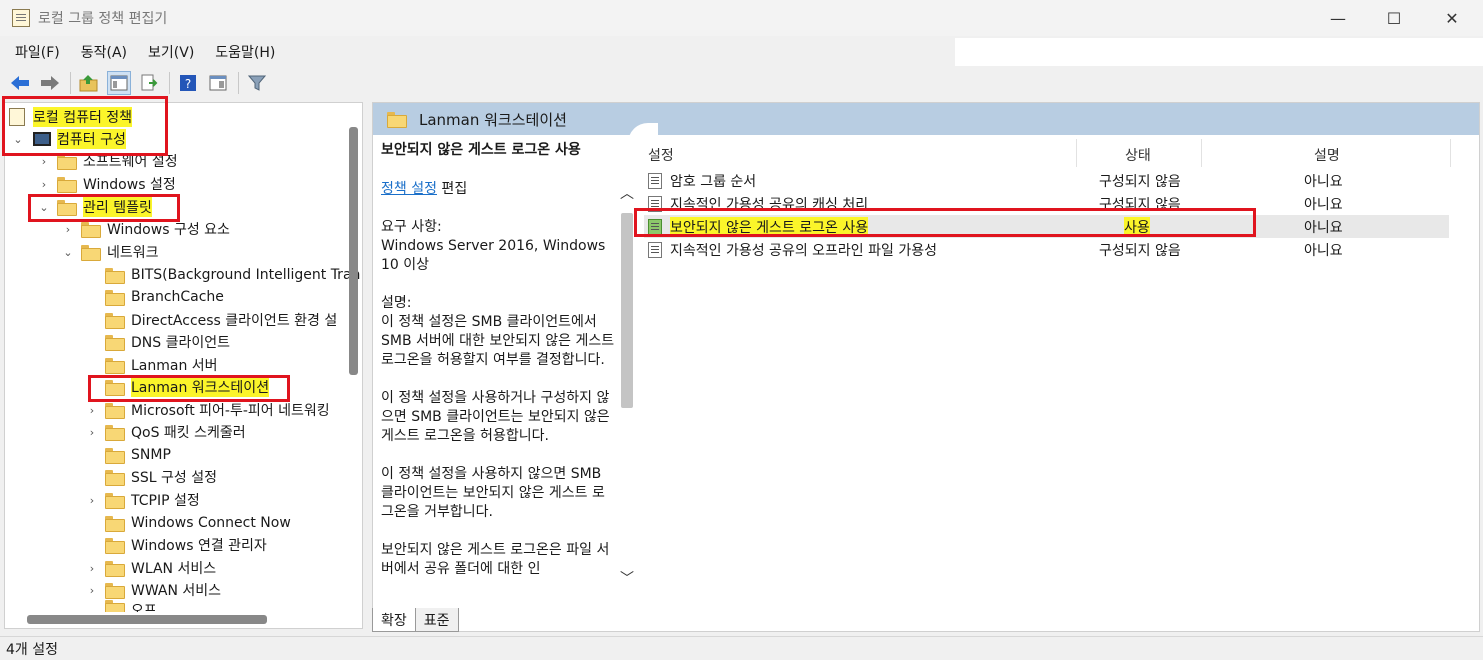 The width and height of the screenshot is (1483, 660). What do you see at coordinates (50, 83) in the screenshot?
I see `forward-arrow-icon` at bounding box center [50, 83].